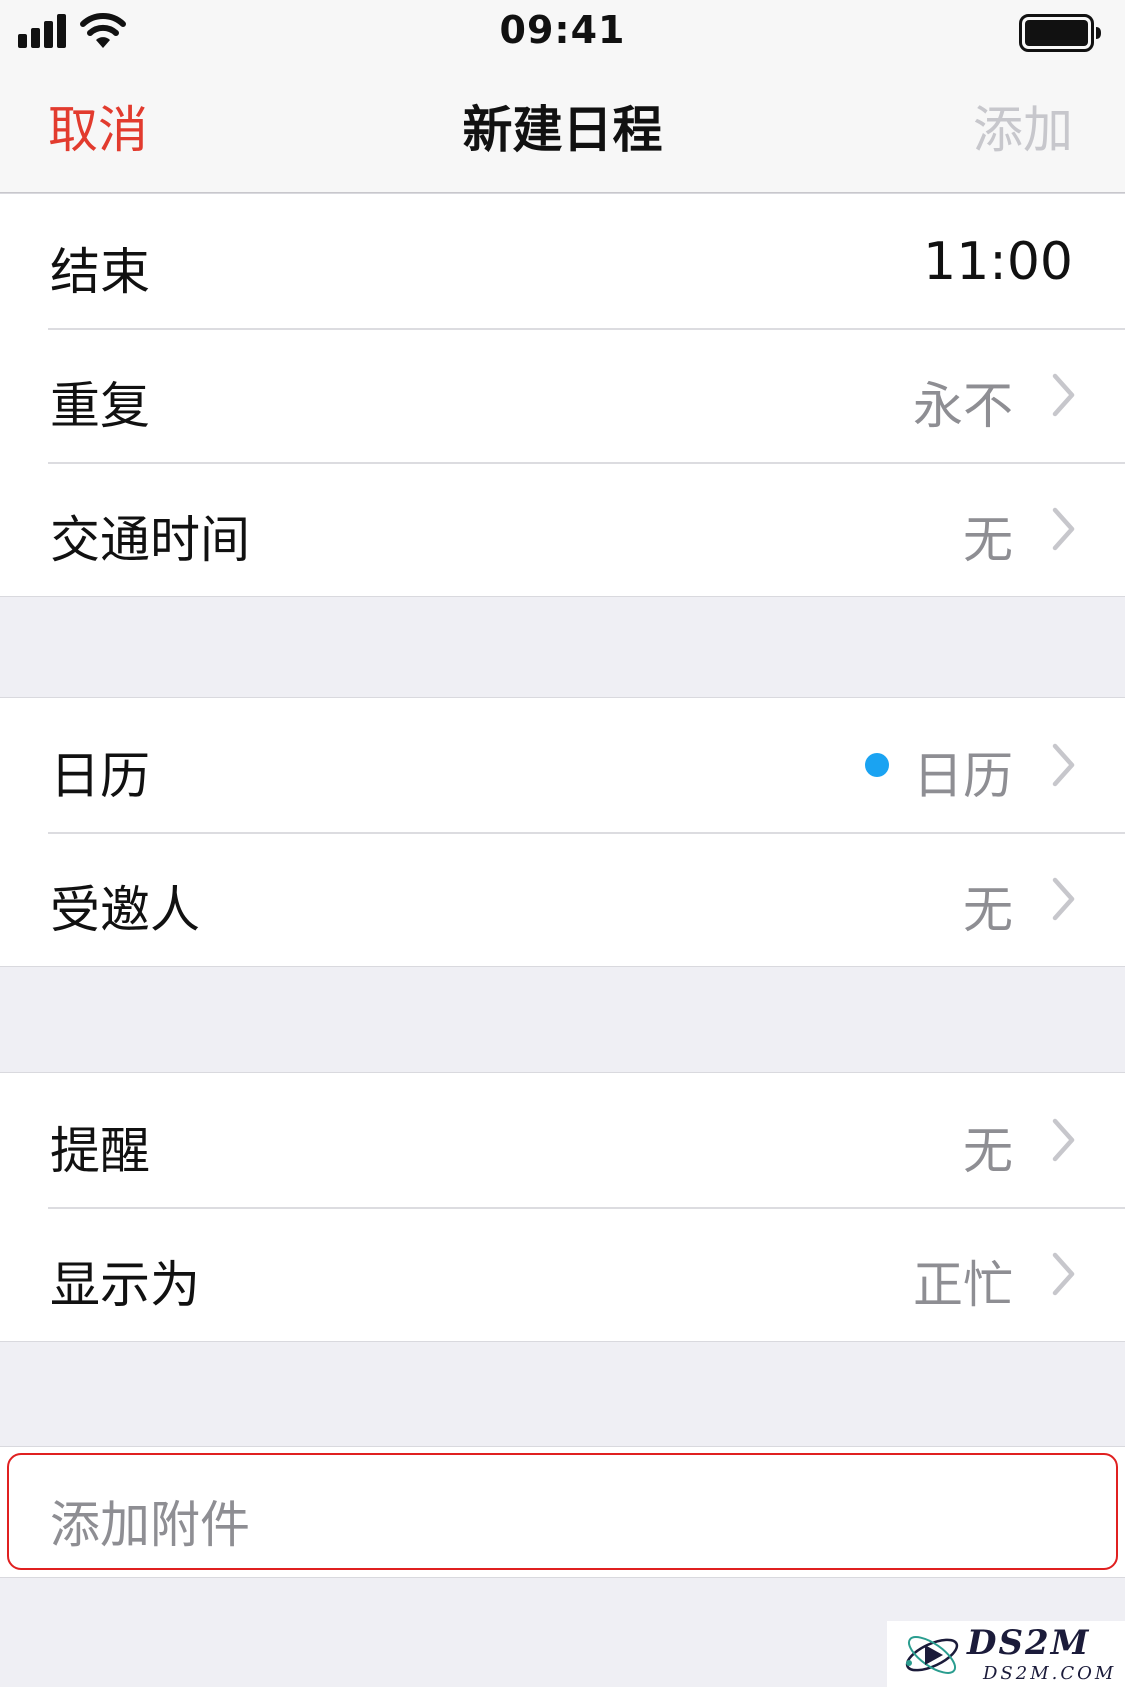 The width and height of the screenshot is (1125, 1687). What do you see at coordinates (562, 1140) in the screenshot?
I see `alert-row: 提醒 无` at bounding box center [562, 1140].